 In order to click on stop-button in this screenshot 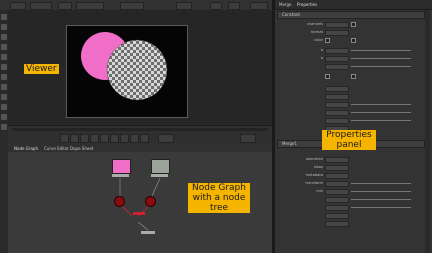, I will do `click(104, 138)`.